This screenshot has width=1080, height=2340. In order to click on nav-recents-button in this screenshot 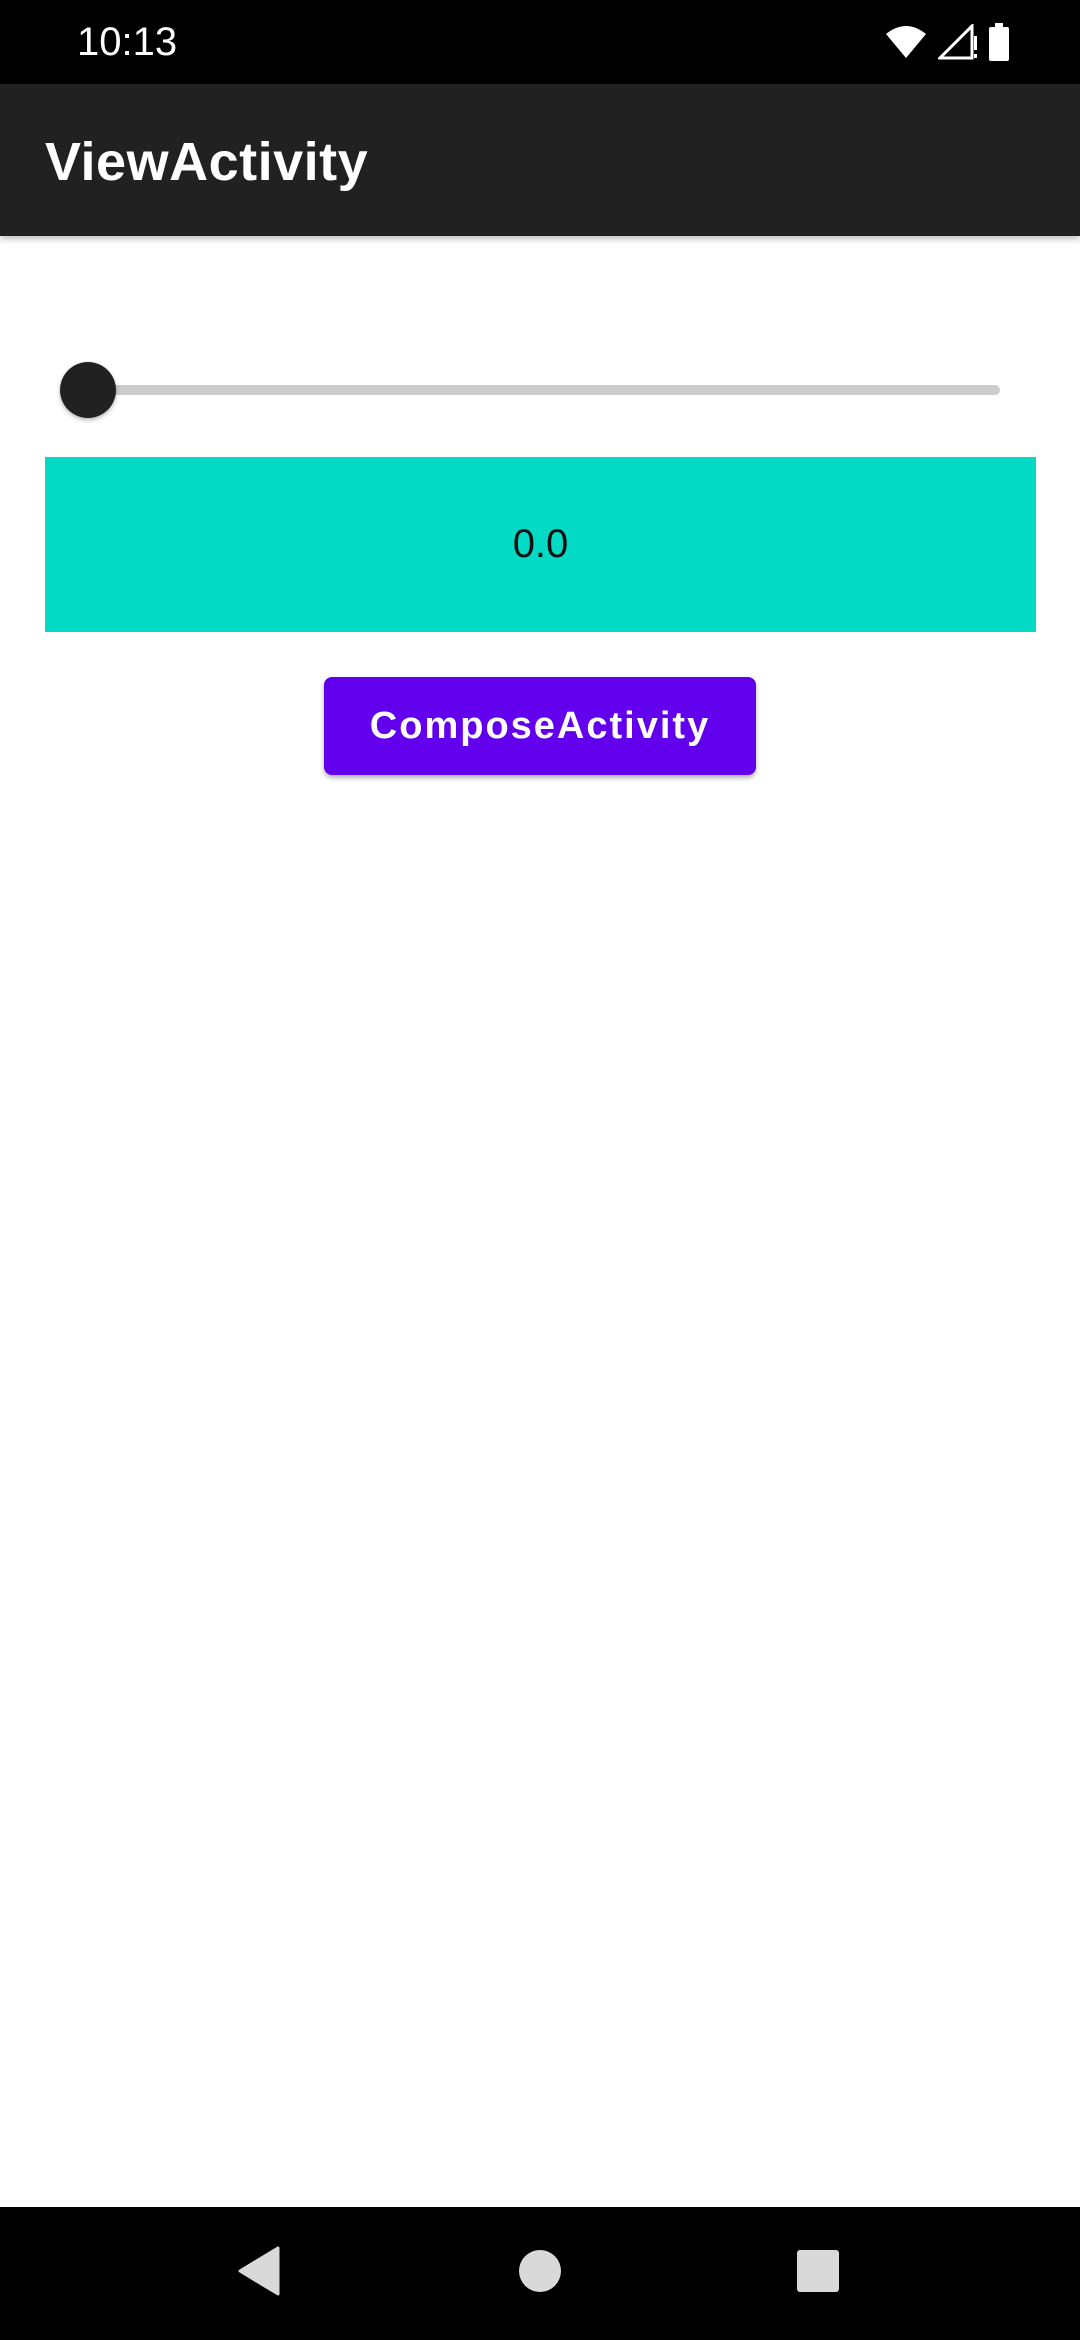, I will do `click(818, 2273)`.